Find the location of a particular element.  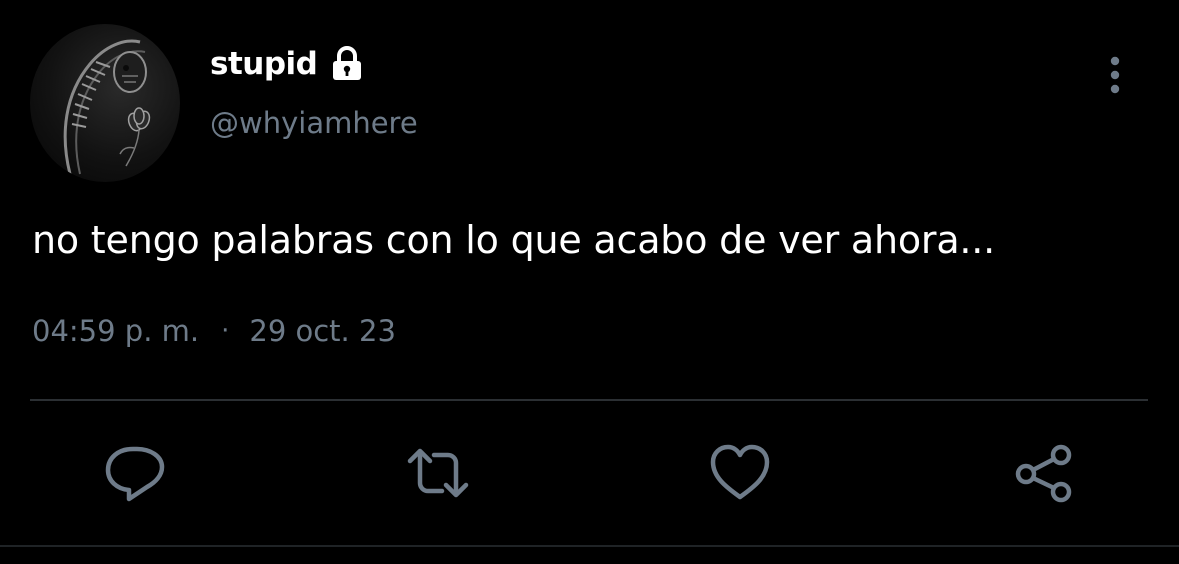

tweet-timestamp: 04:59 p. m. · 29 oct. 23 is located at coordinates (214, 331).